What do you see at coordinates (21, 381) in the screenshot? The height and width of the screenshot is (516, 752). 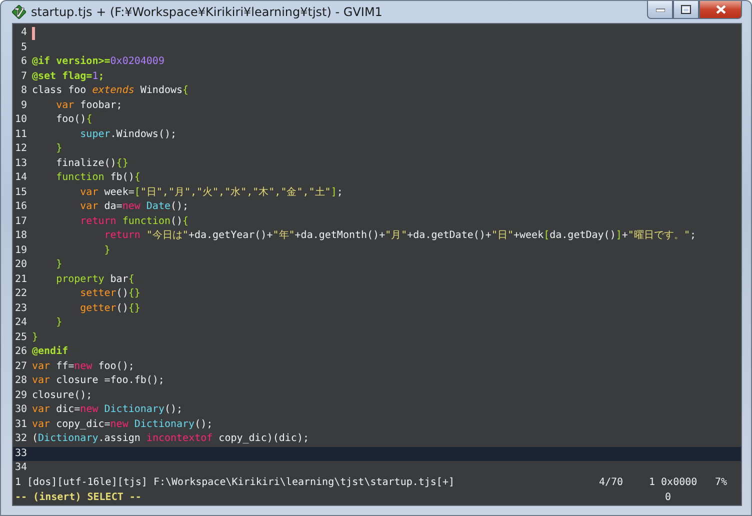 I see `line-number: 28` at bounding box center [21, 381].